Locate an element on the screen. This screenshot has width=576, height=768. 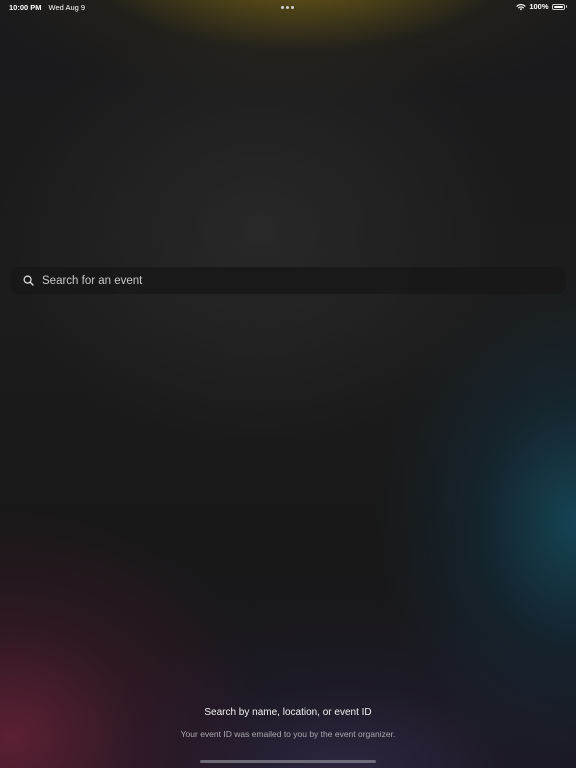
search-bar is located at coordinates (288, 280).